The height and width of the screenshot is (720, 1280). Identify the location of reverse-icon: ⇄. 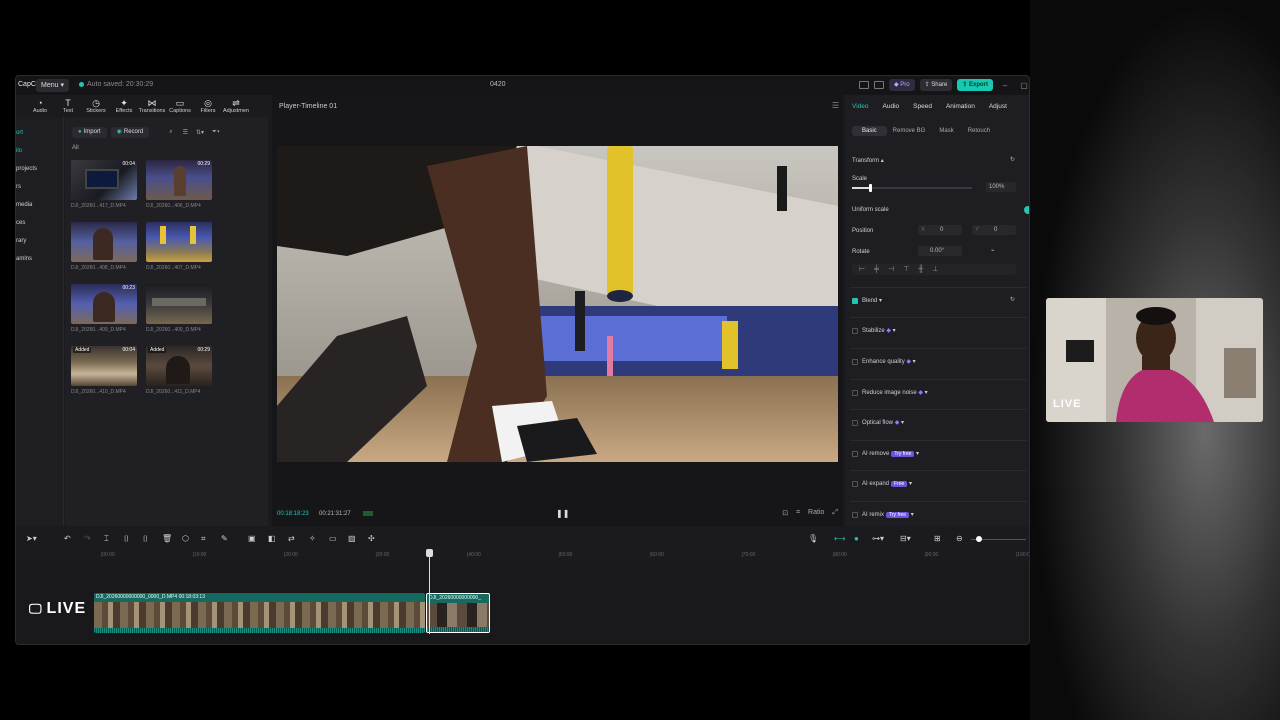
(291, 538).